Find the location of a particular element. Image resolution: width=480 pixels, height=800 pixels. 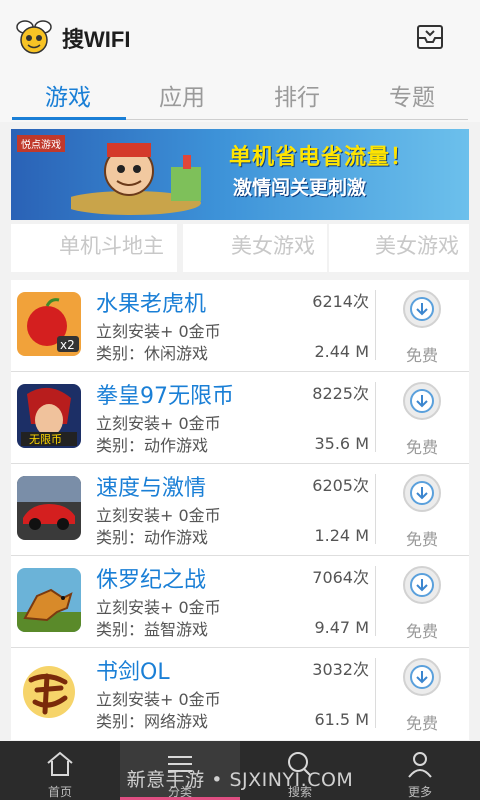

banner-brand: 悦点游戏 is located at coordinates (41, 143).